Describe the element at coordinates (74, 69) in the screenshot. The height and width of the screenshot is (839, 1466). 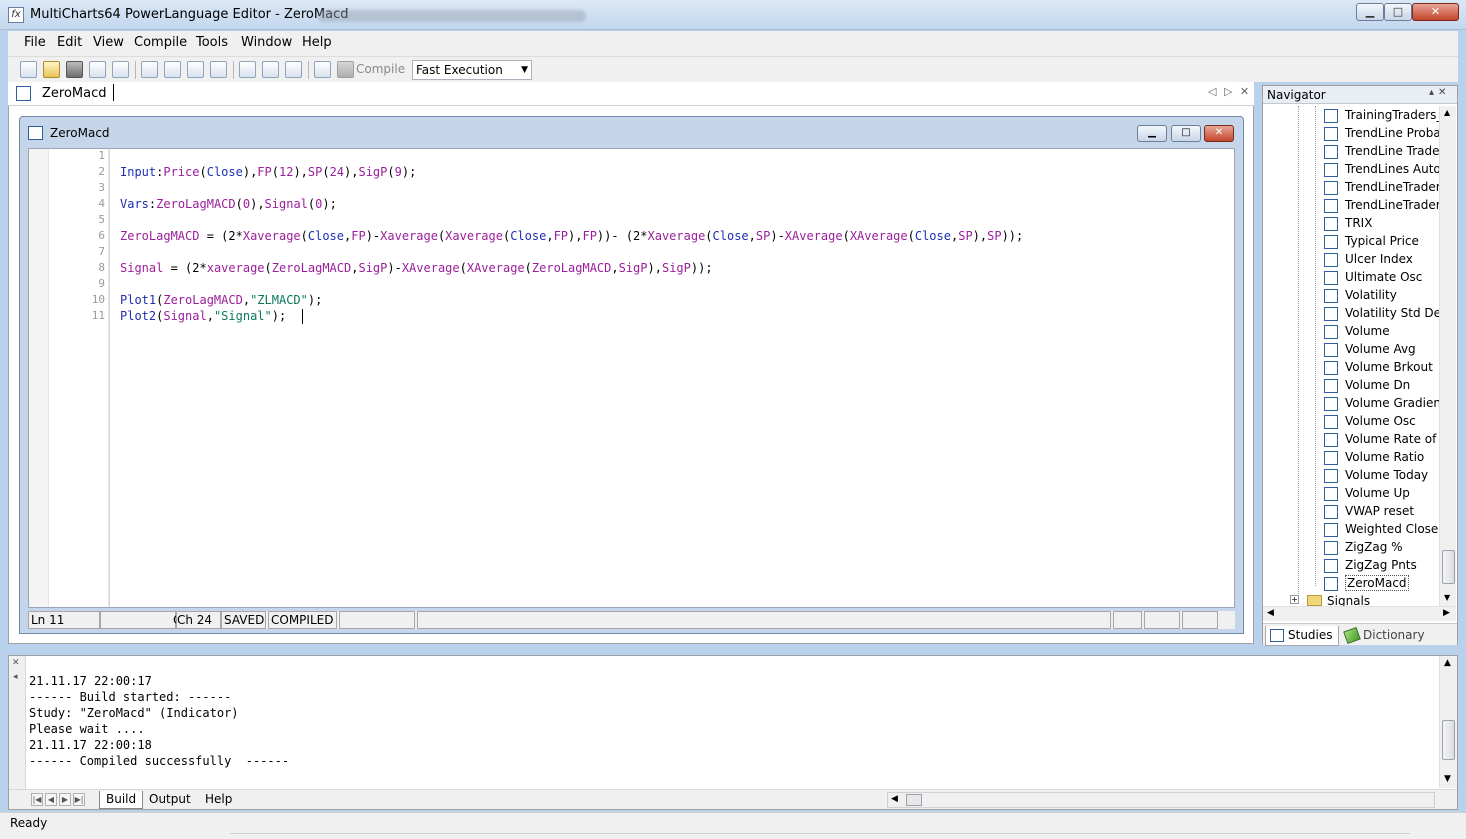
I see `save-icon` at that location.